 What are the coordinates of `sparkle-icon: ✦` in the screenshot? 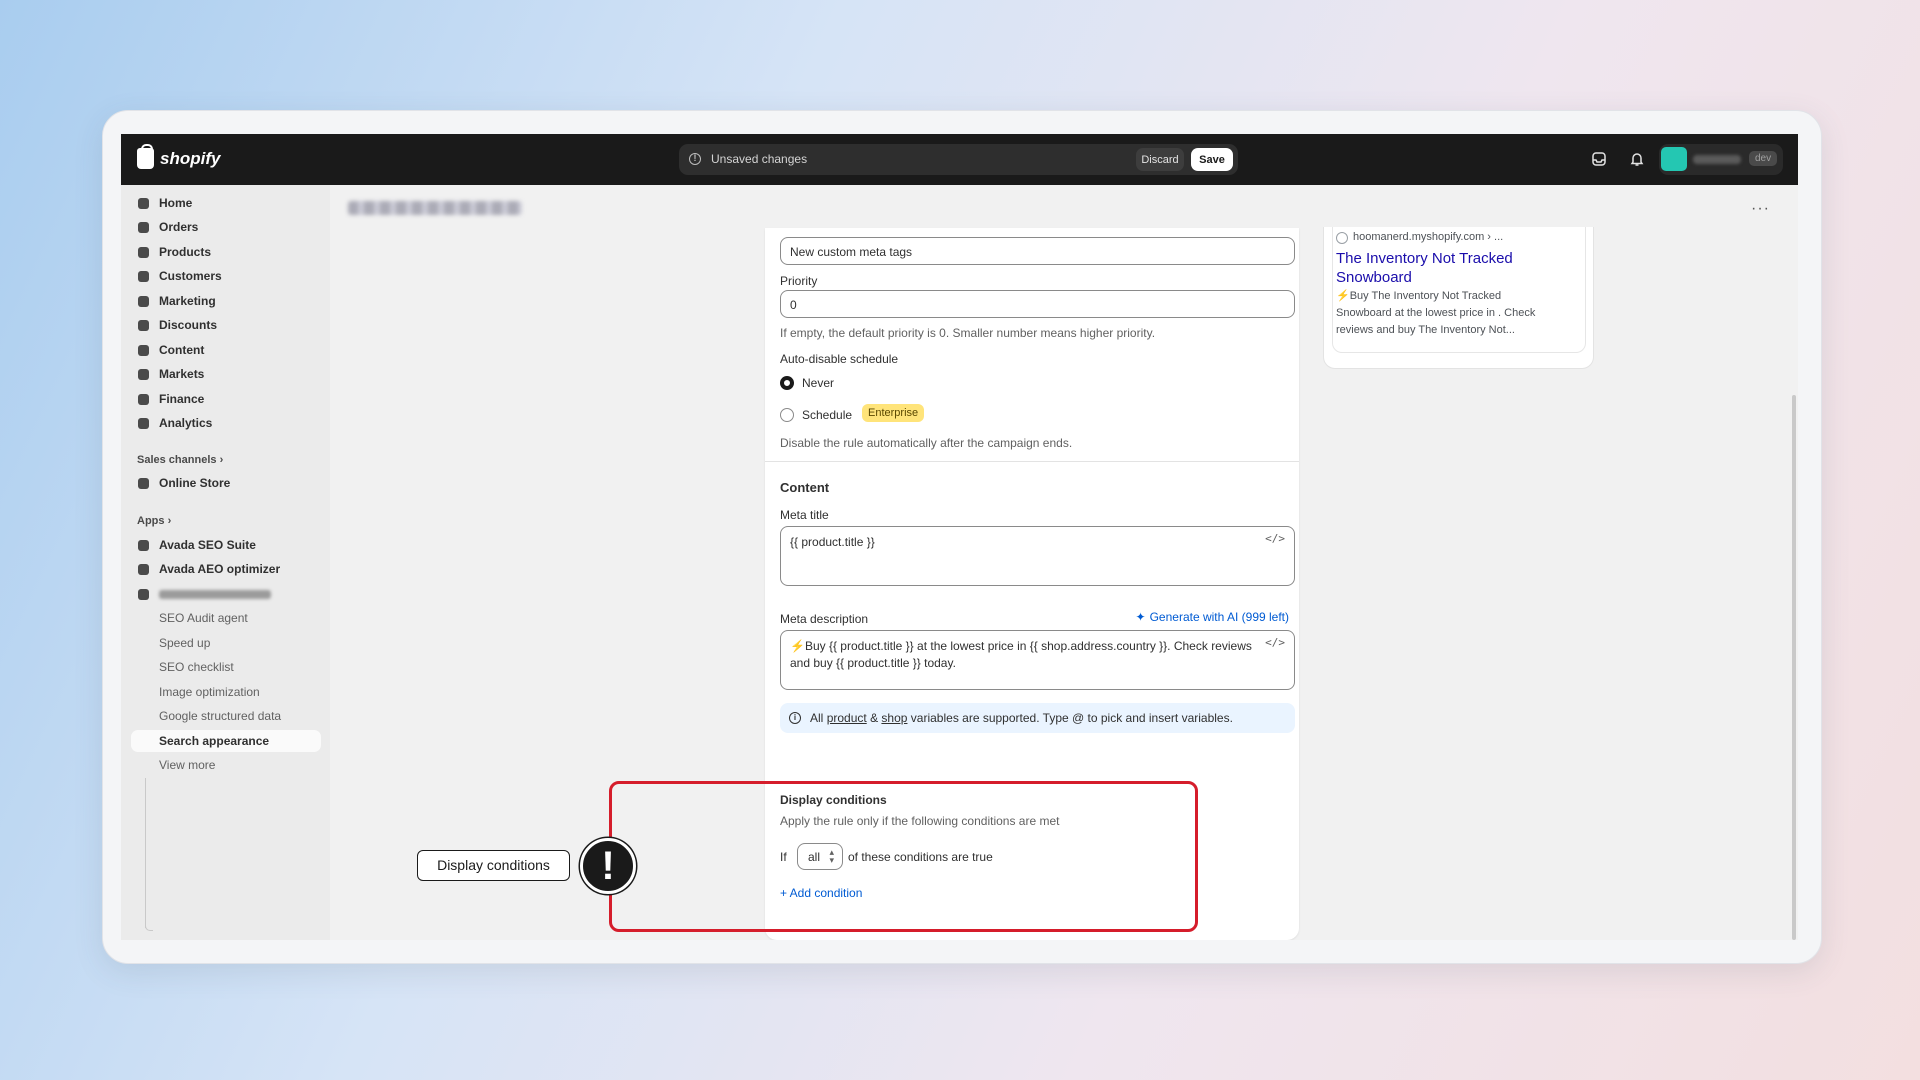 It's located at (1140, 617).